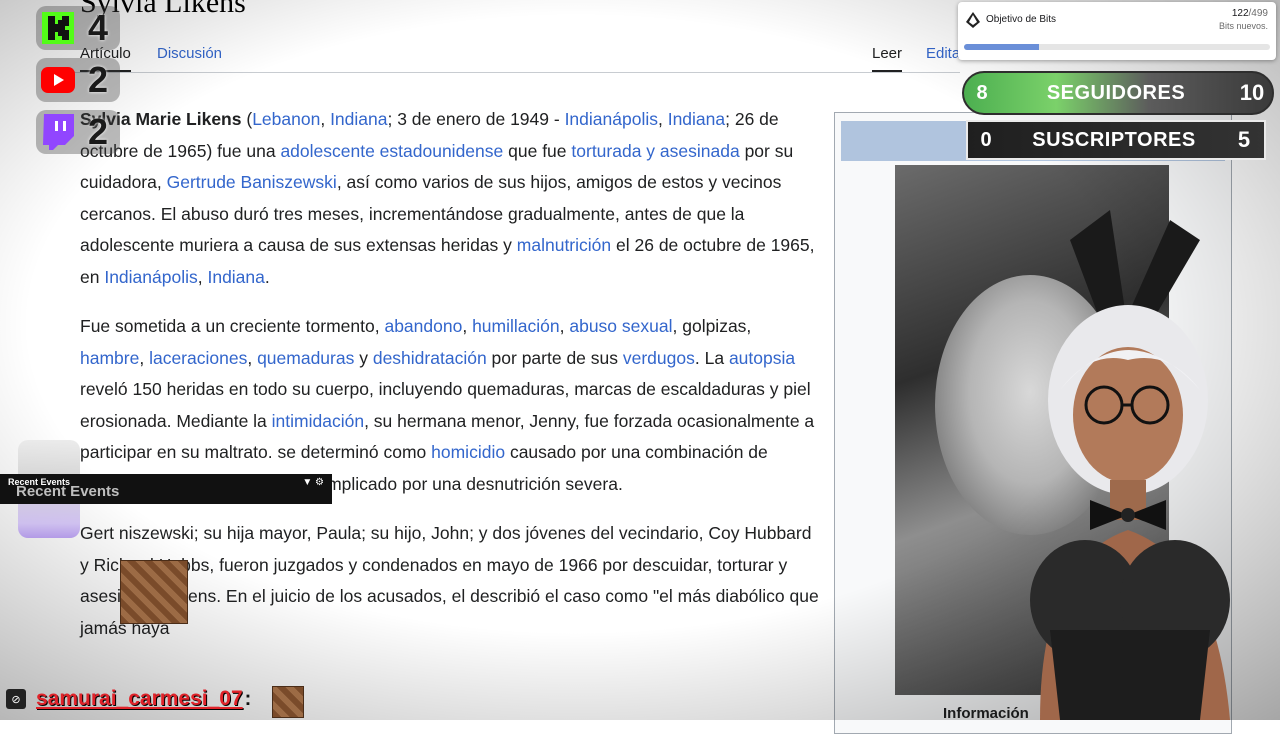 The image size is (1280, 734). What do you see at coordinates (319, 482) in the screenshot?
I see `gear-icon: ⚙` at bounding box center [319, 482].